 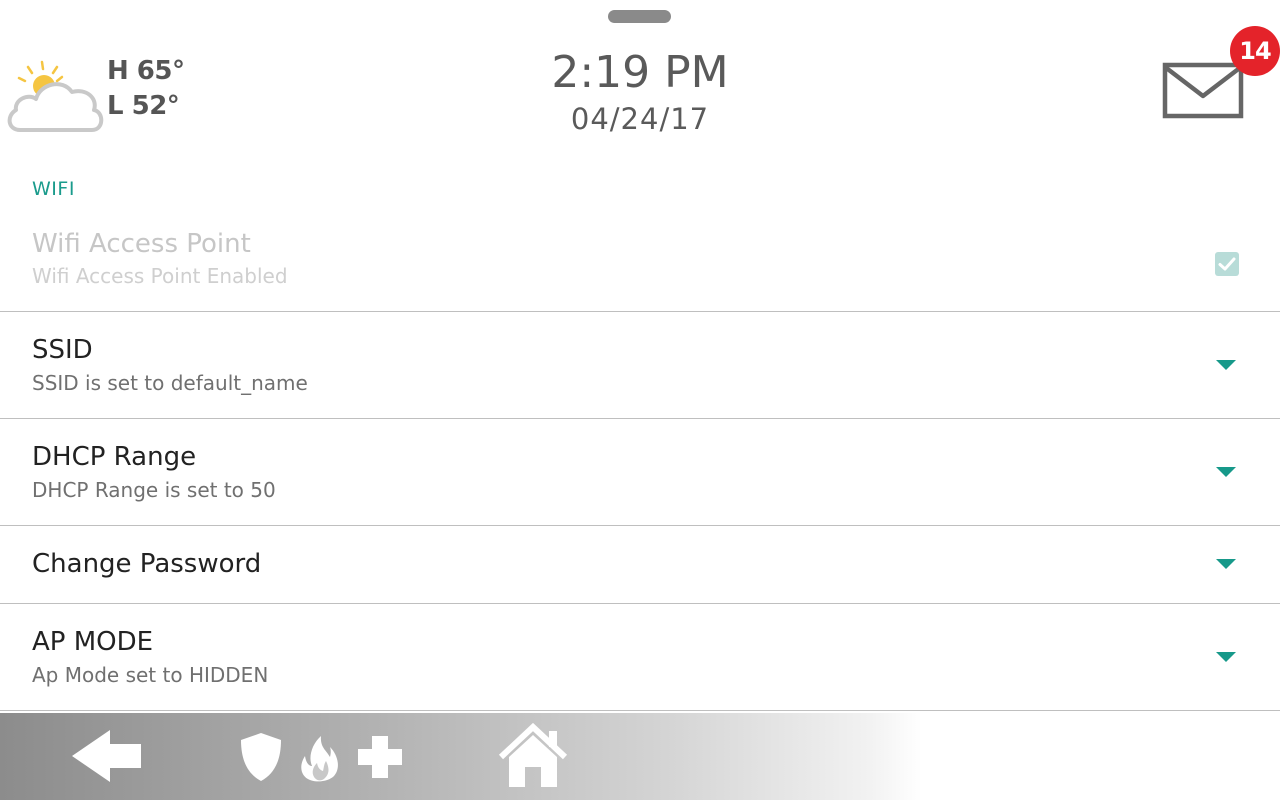 I want to click on setting-title: Wifi Access Point, so click(x=141, y=244).